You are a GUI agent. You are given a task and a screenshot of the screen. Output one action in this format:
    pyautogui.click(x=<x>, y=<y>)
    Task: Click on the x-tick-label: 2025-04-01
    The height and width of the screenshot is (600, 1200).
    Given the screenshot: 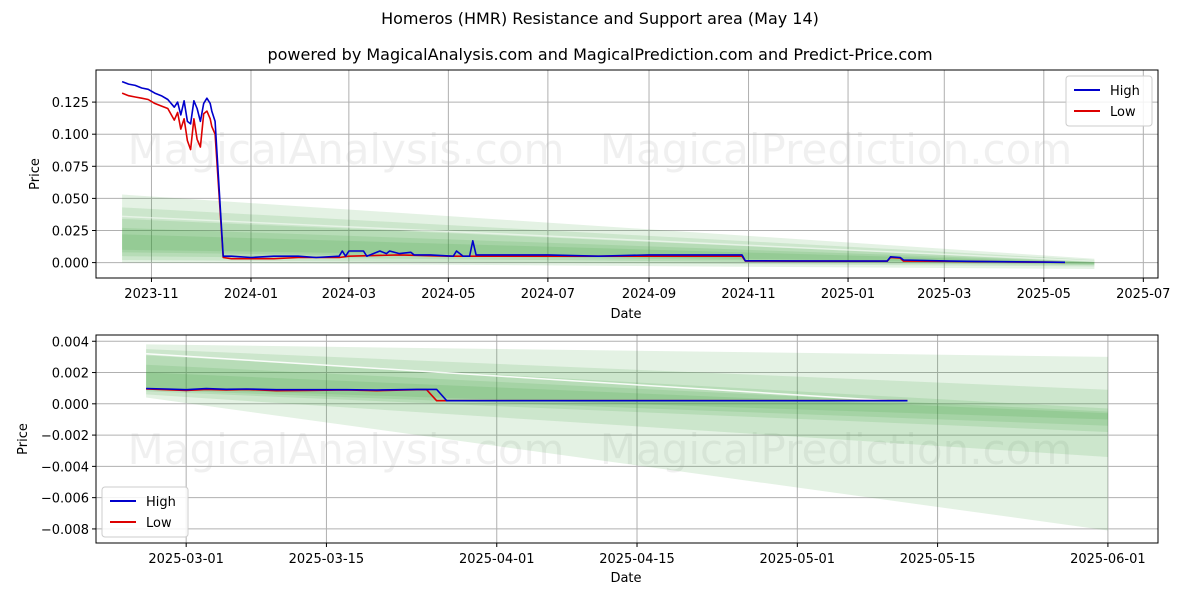 What is the action you would take?
    pyautogui.click(x=497, y=559)
    